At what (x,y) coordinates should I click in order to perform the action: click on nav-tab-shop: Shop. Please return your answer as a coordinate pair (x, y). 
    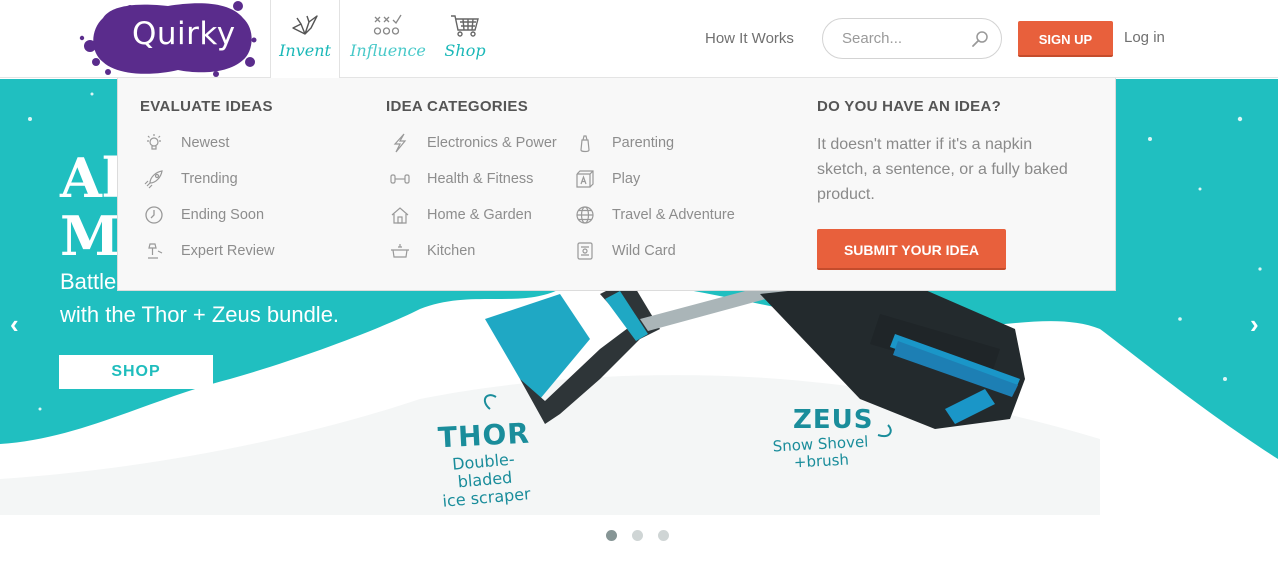
    Looking at the image, I should click on (465, 39).